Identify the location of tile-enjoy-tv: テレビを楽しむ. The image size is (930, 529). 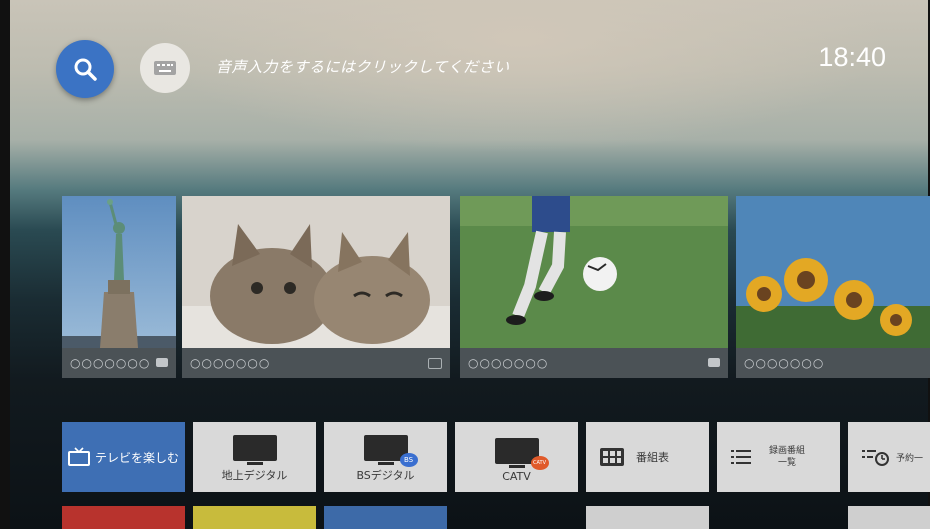
(123, 457).